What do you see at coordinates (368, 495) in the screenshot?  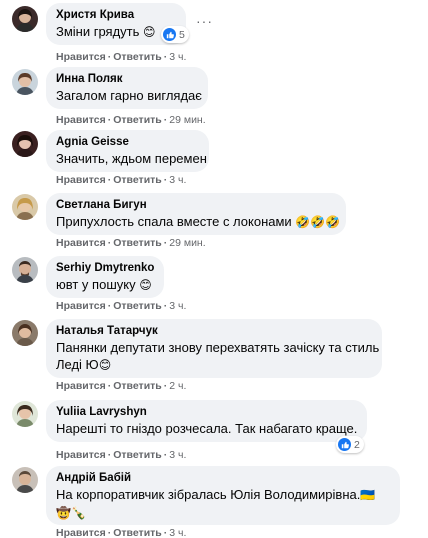 I see `ukraine-flag-emoji: 🇺🇦` at bounding box center [368, 495].